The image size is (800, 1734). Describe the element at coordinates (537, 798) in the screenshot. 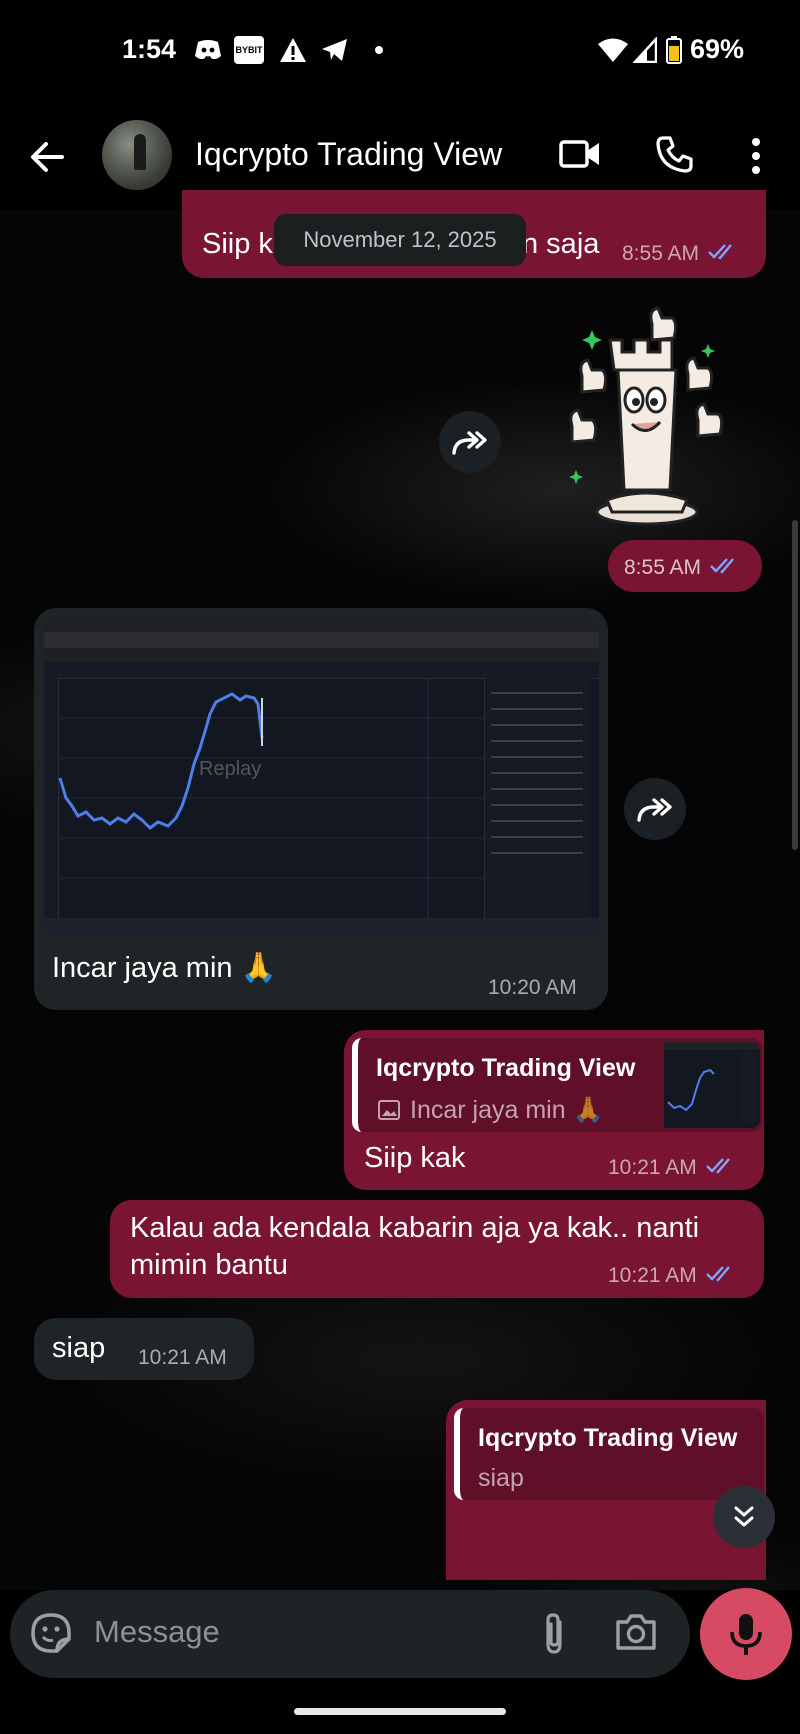

I see `watchlist-panel` at that location.